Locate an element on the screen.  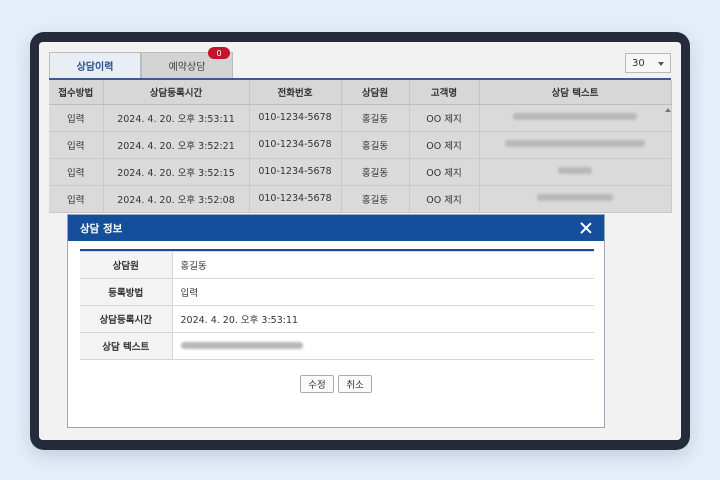
column-header: 전화번호 is located at coordinates (295, 92).